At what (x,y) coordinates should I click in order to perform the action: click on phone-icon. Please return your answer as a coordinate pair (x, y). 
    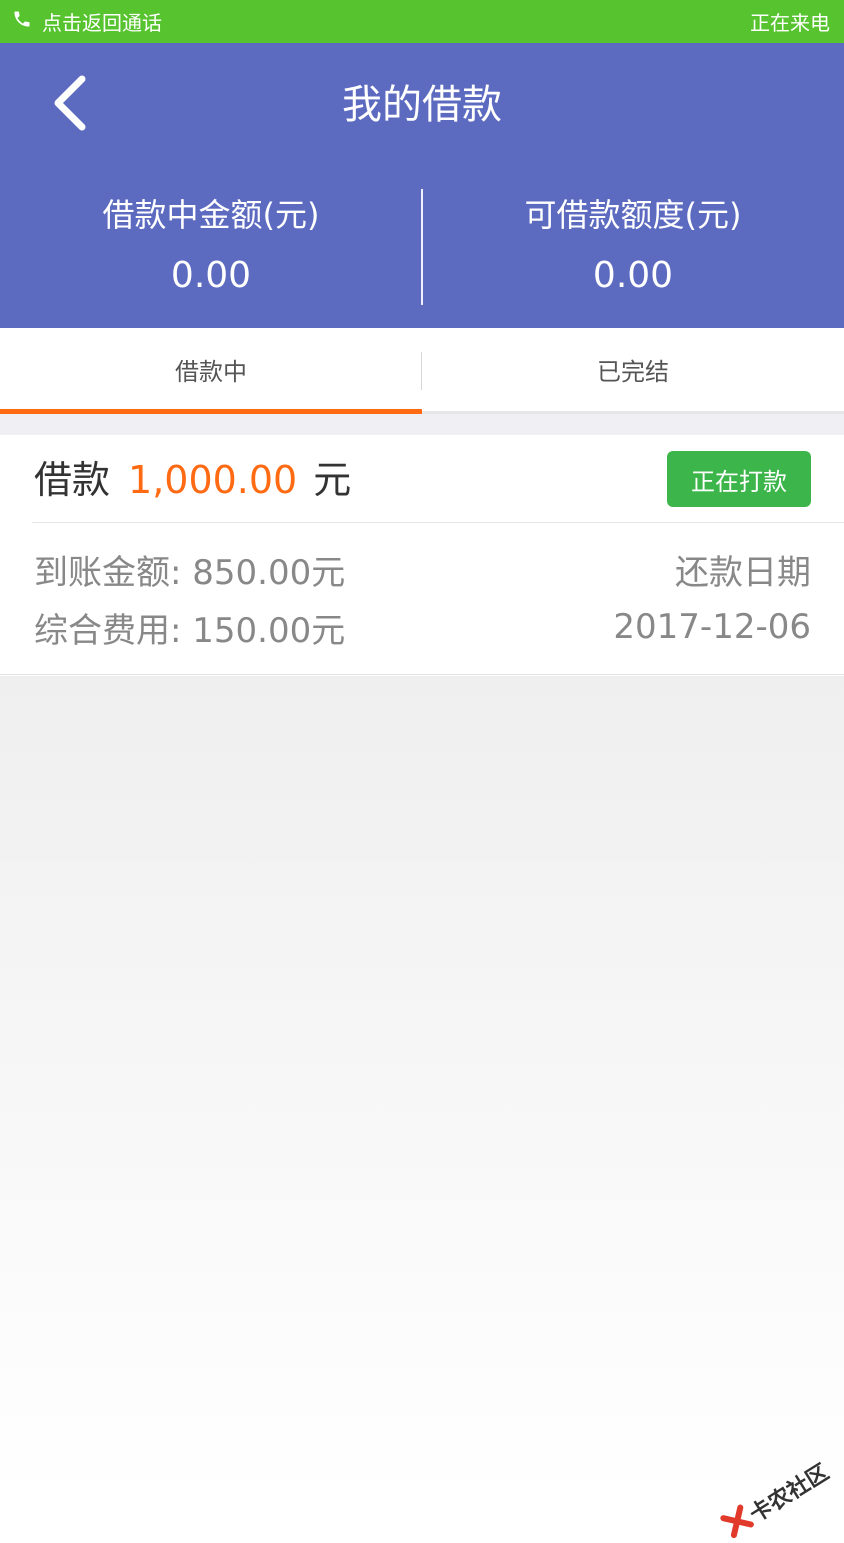
    Looking at the image, I should click on (22, 21).